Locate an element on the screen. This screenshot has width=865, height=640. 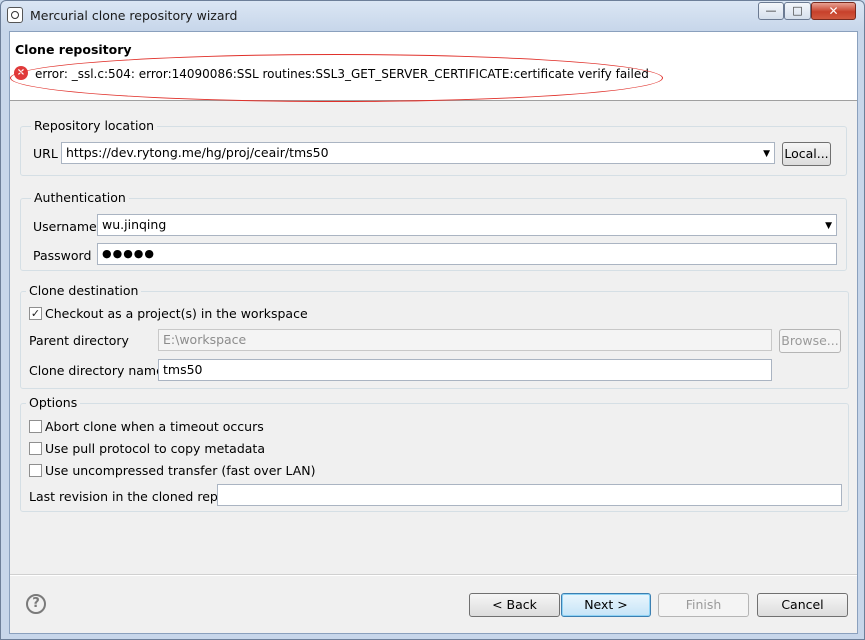
pull-protocol-label: Use pull protocol to copy metadata is located at coordinates (155, 448).